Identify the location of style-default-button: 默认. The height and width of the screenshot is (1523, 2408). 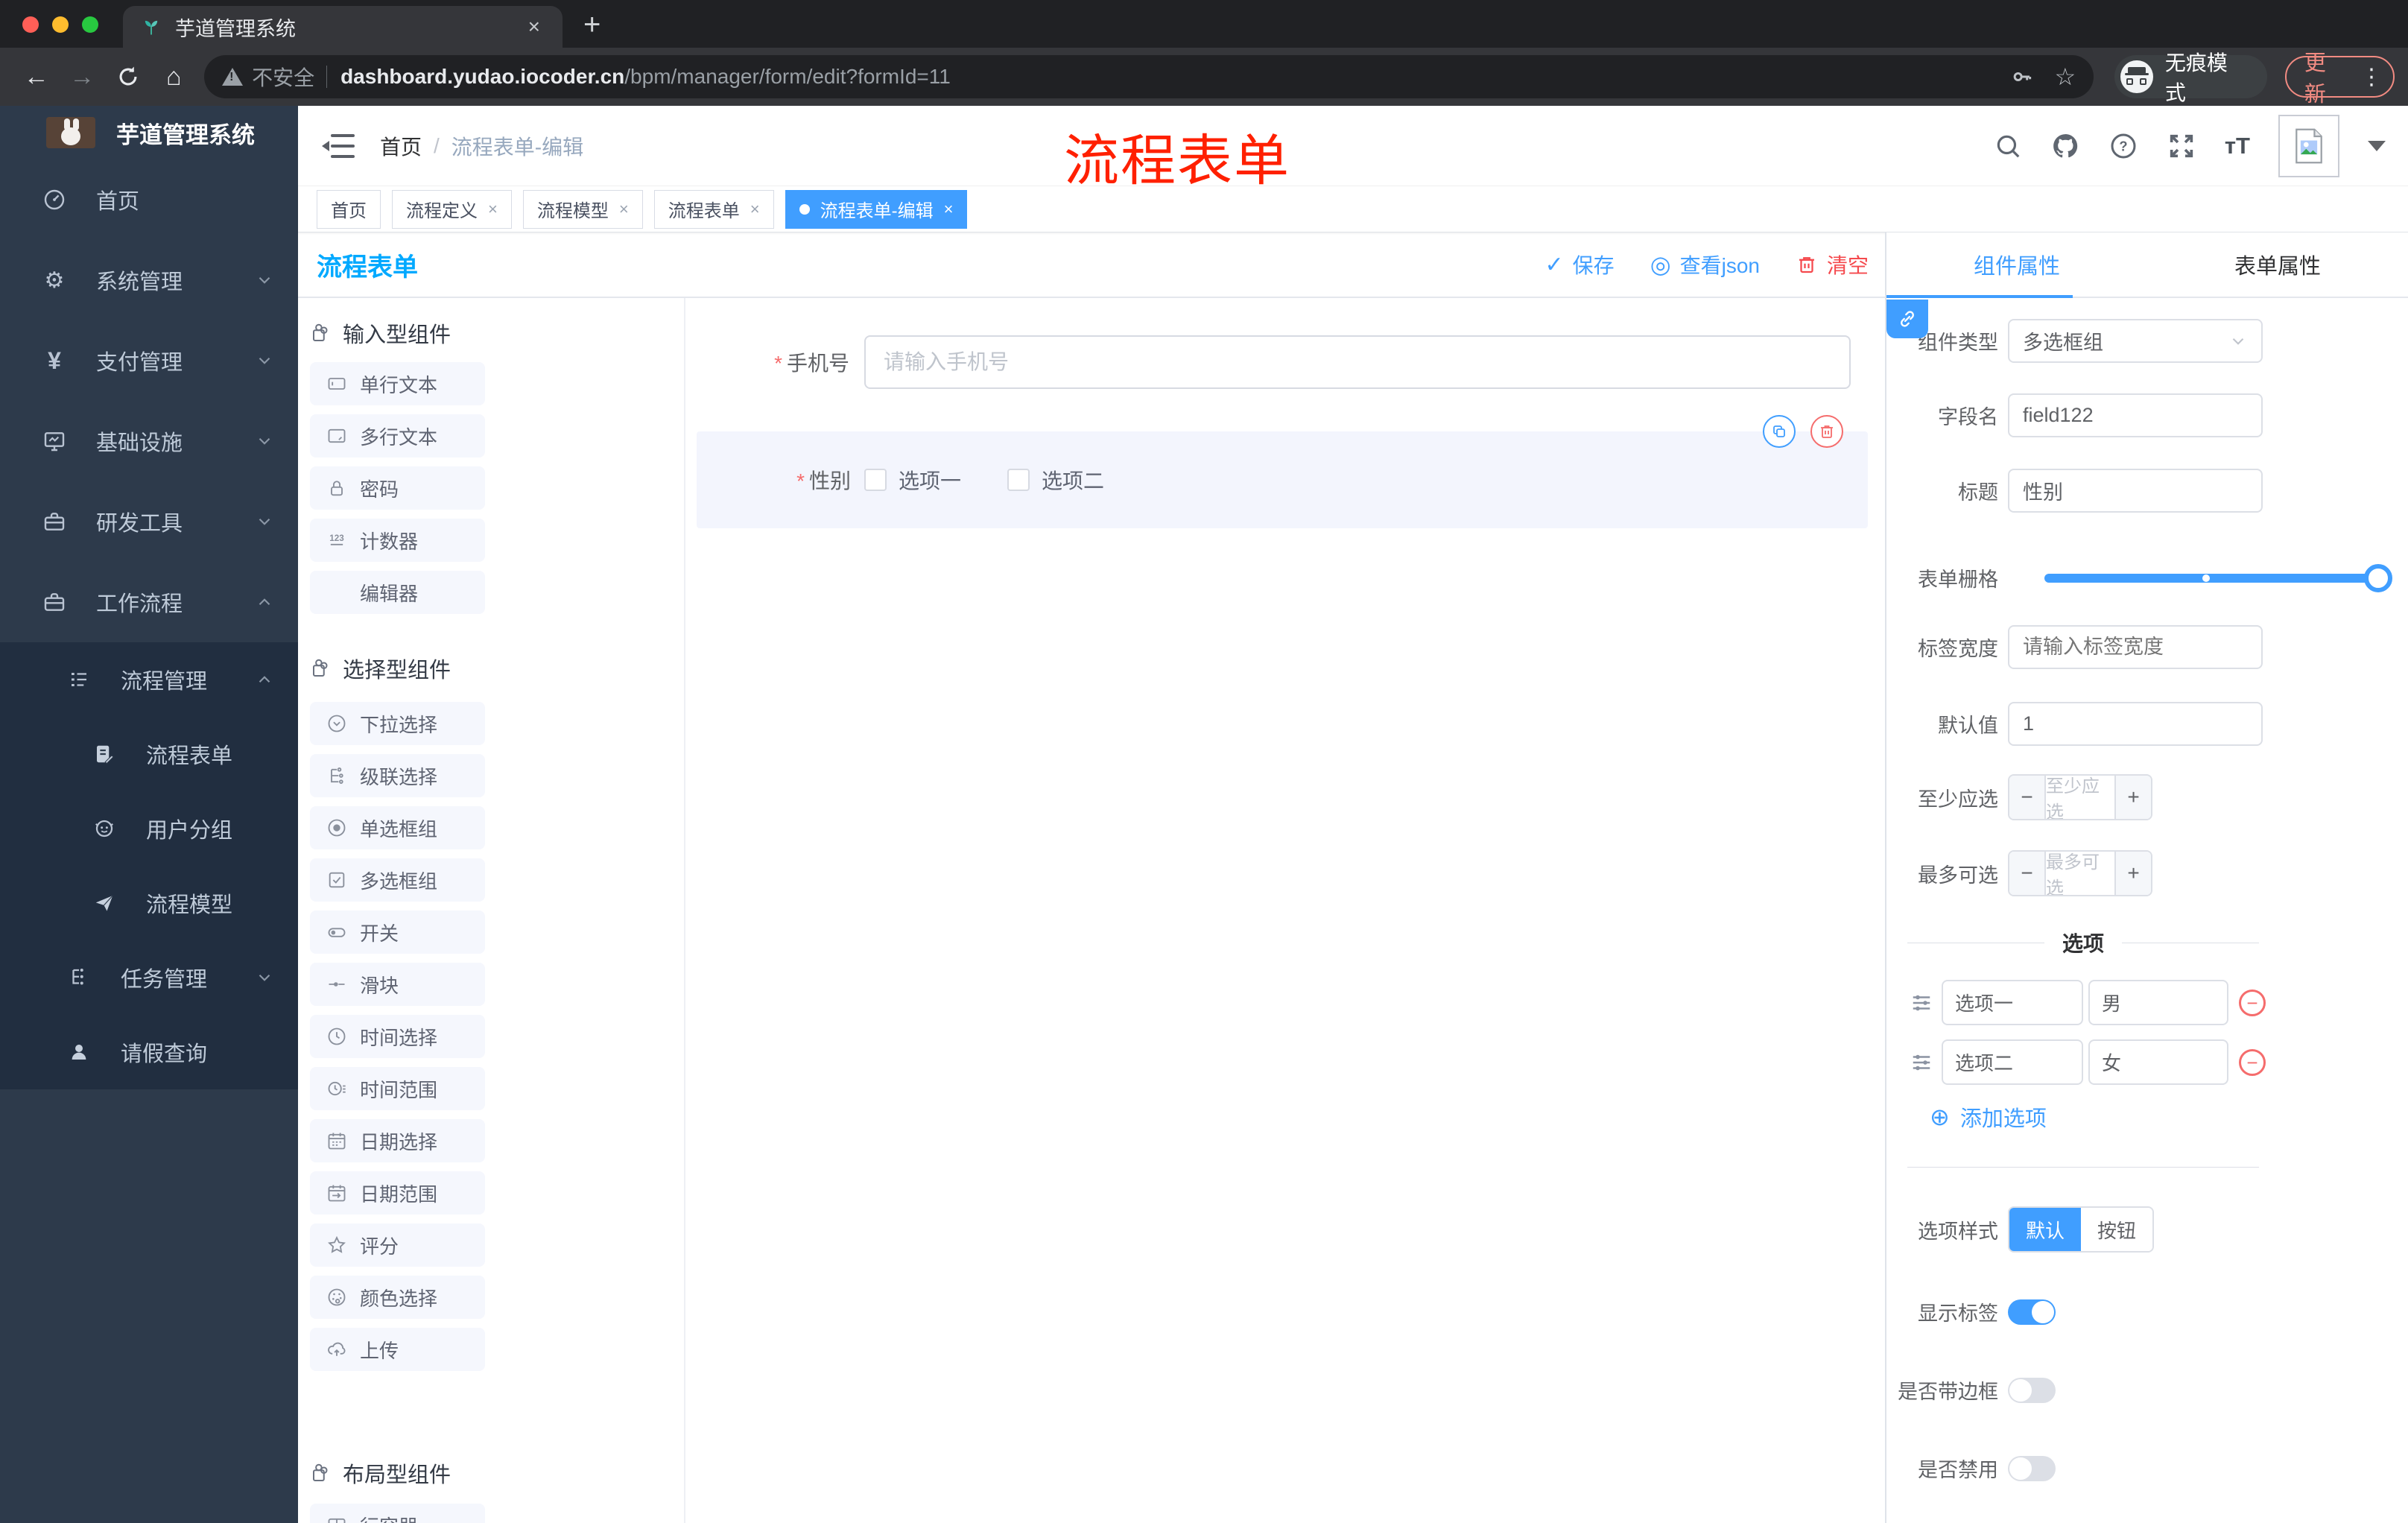
(2045, 1230).